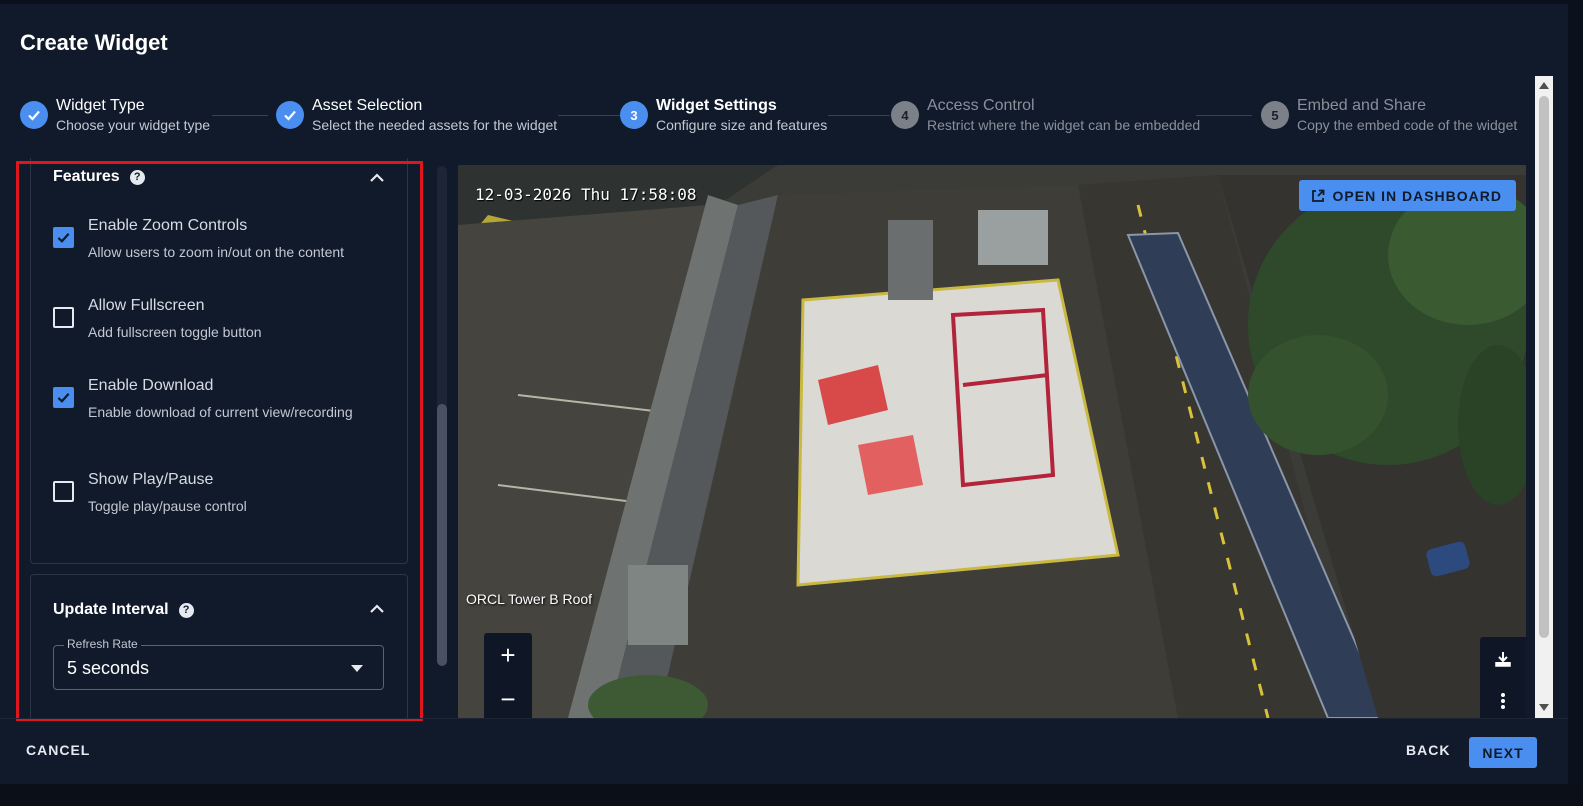 The width and height of the screenshot is (1583, 806). I want to click on viewer-tools, so click(1503, 677).